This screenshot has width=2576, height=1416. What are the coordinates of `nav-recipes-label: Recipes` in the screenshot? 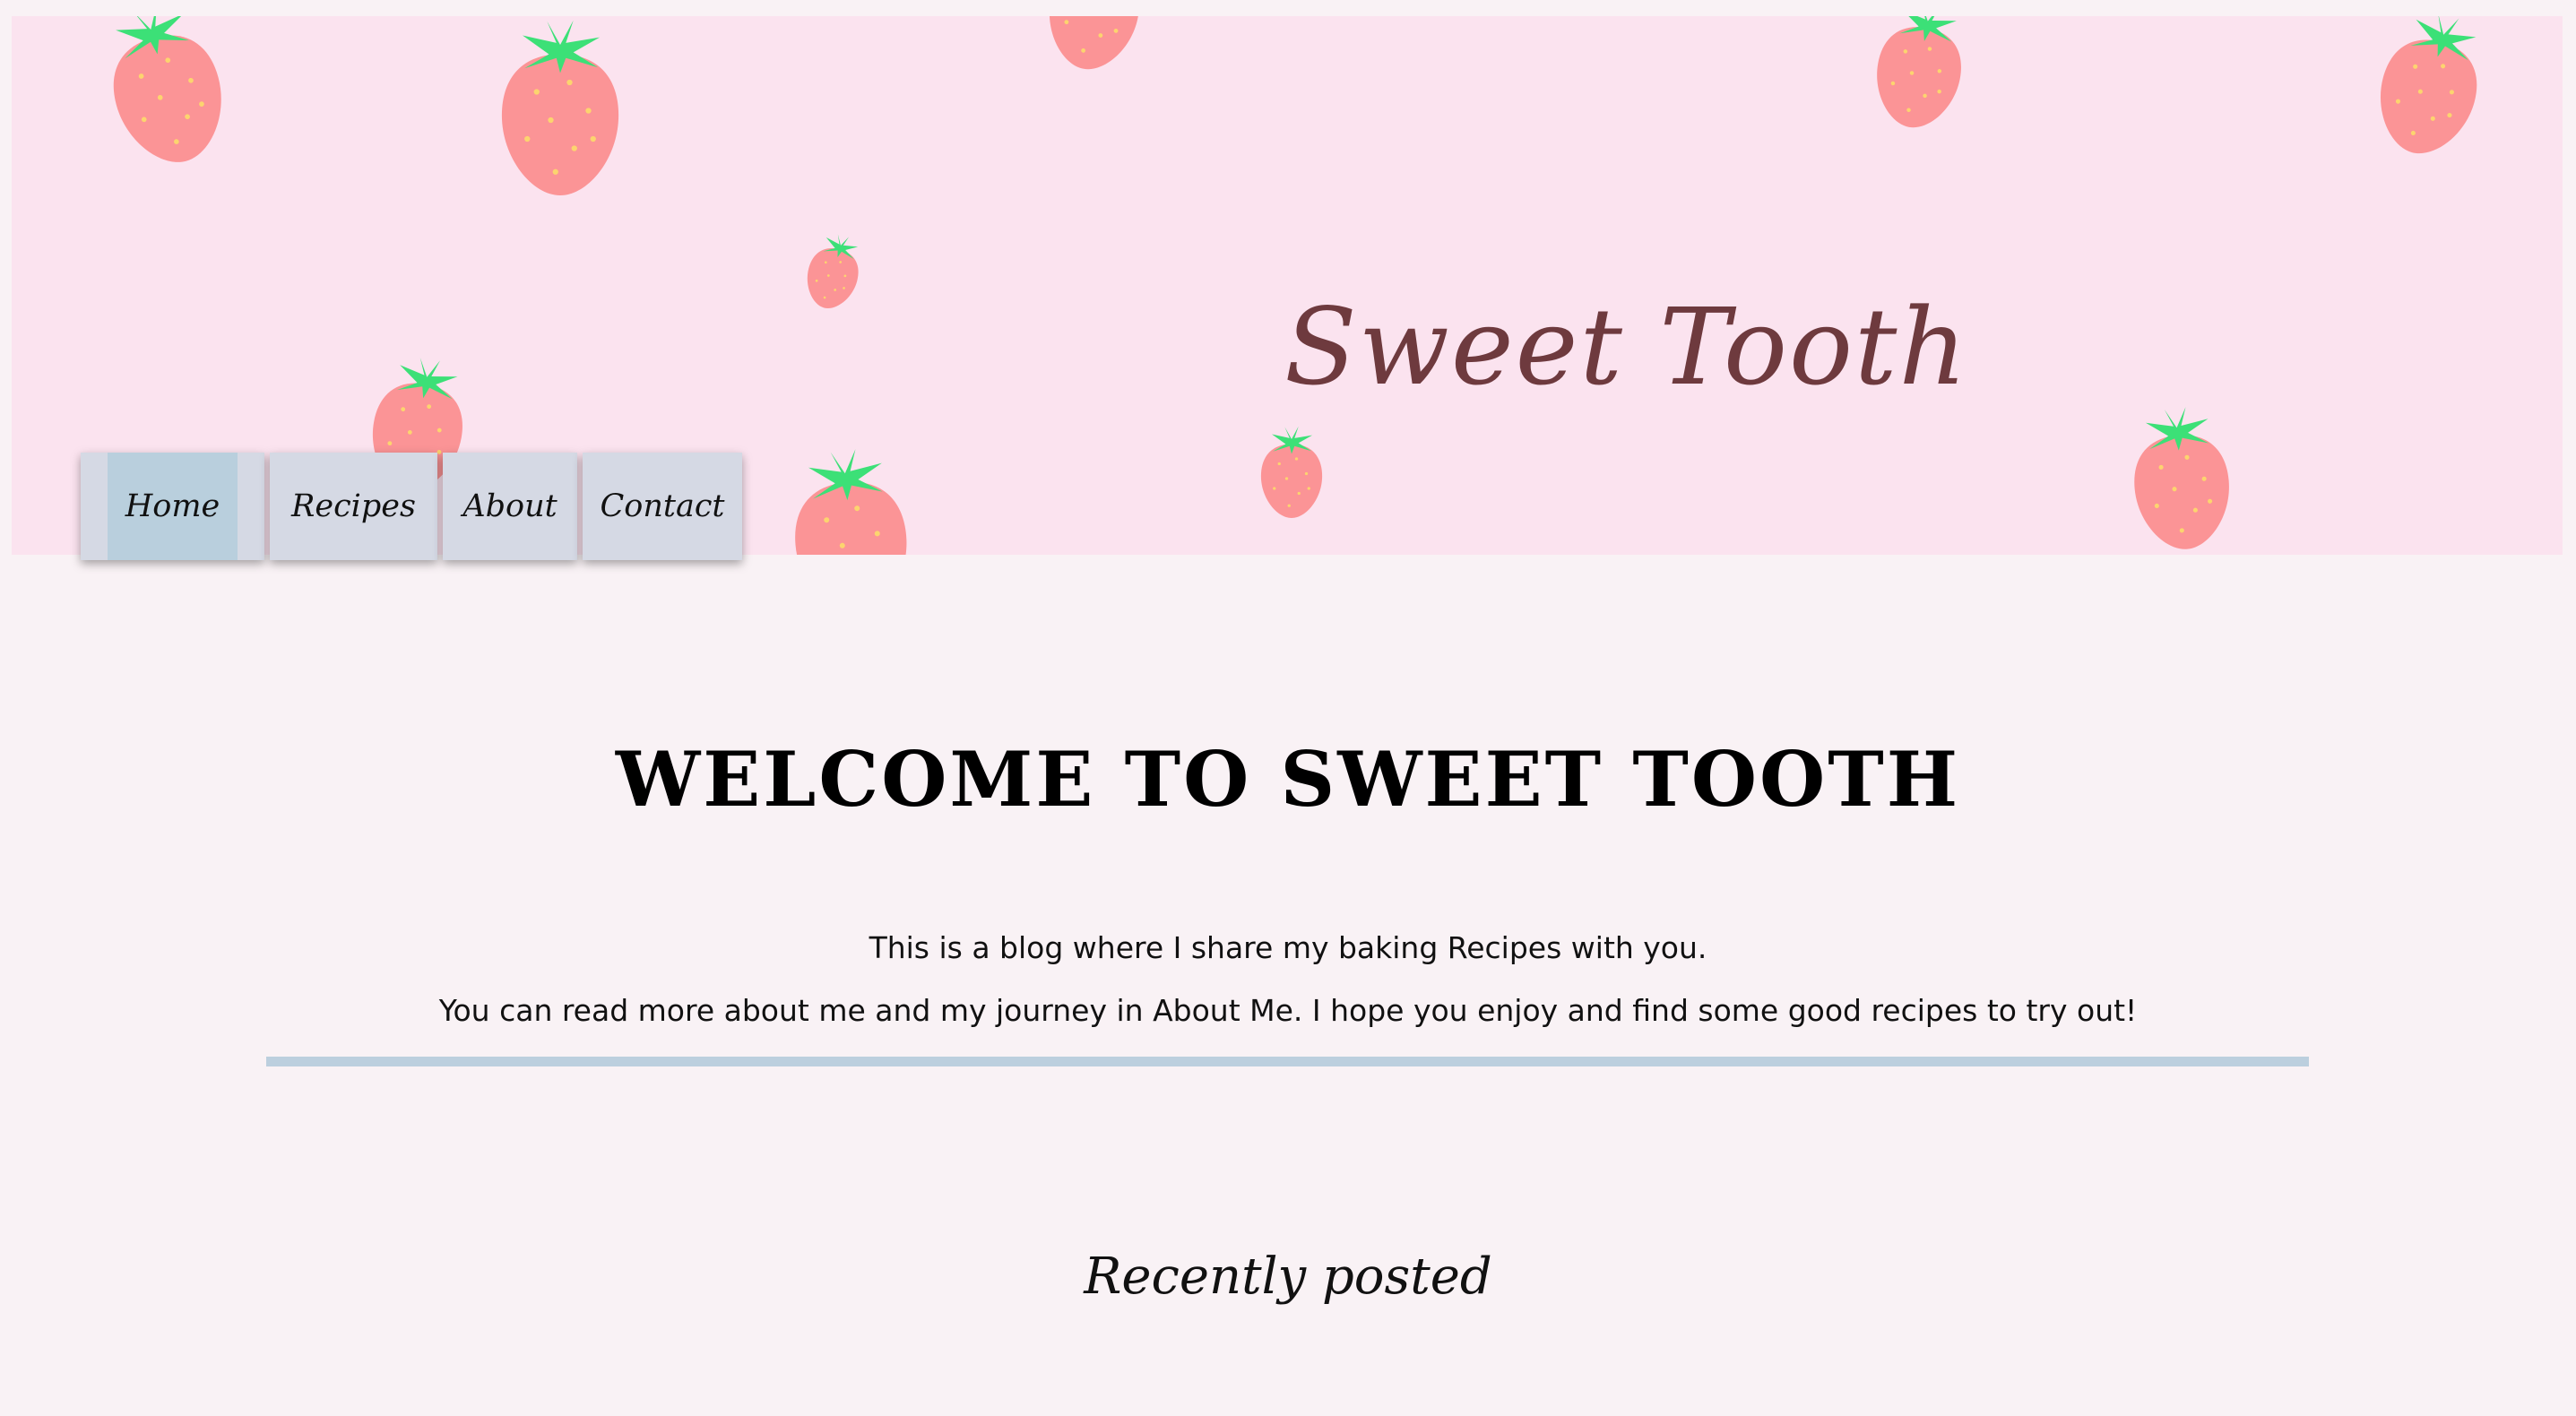 It's located at (353, 506).